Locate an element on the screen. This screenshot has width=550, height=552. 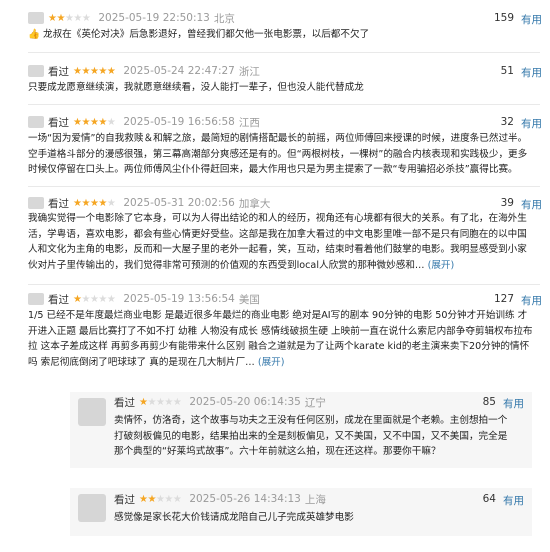
review-location: 北京 is located at coordinates (224, 18).